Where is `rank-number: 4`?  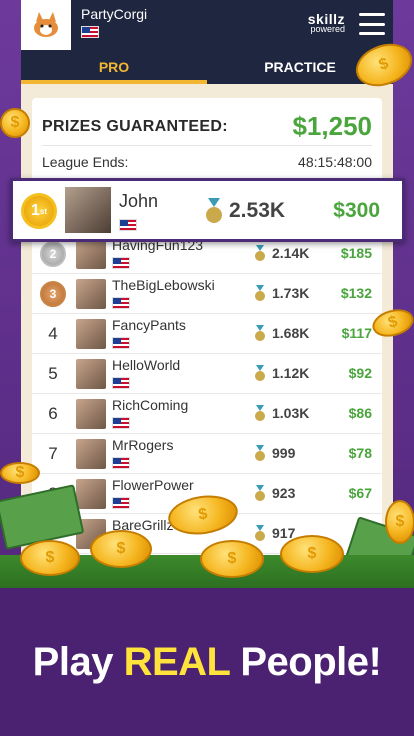 rank-number: 4 is located at coordinates (53, 333).